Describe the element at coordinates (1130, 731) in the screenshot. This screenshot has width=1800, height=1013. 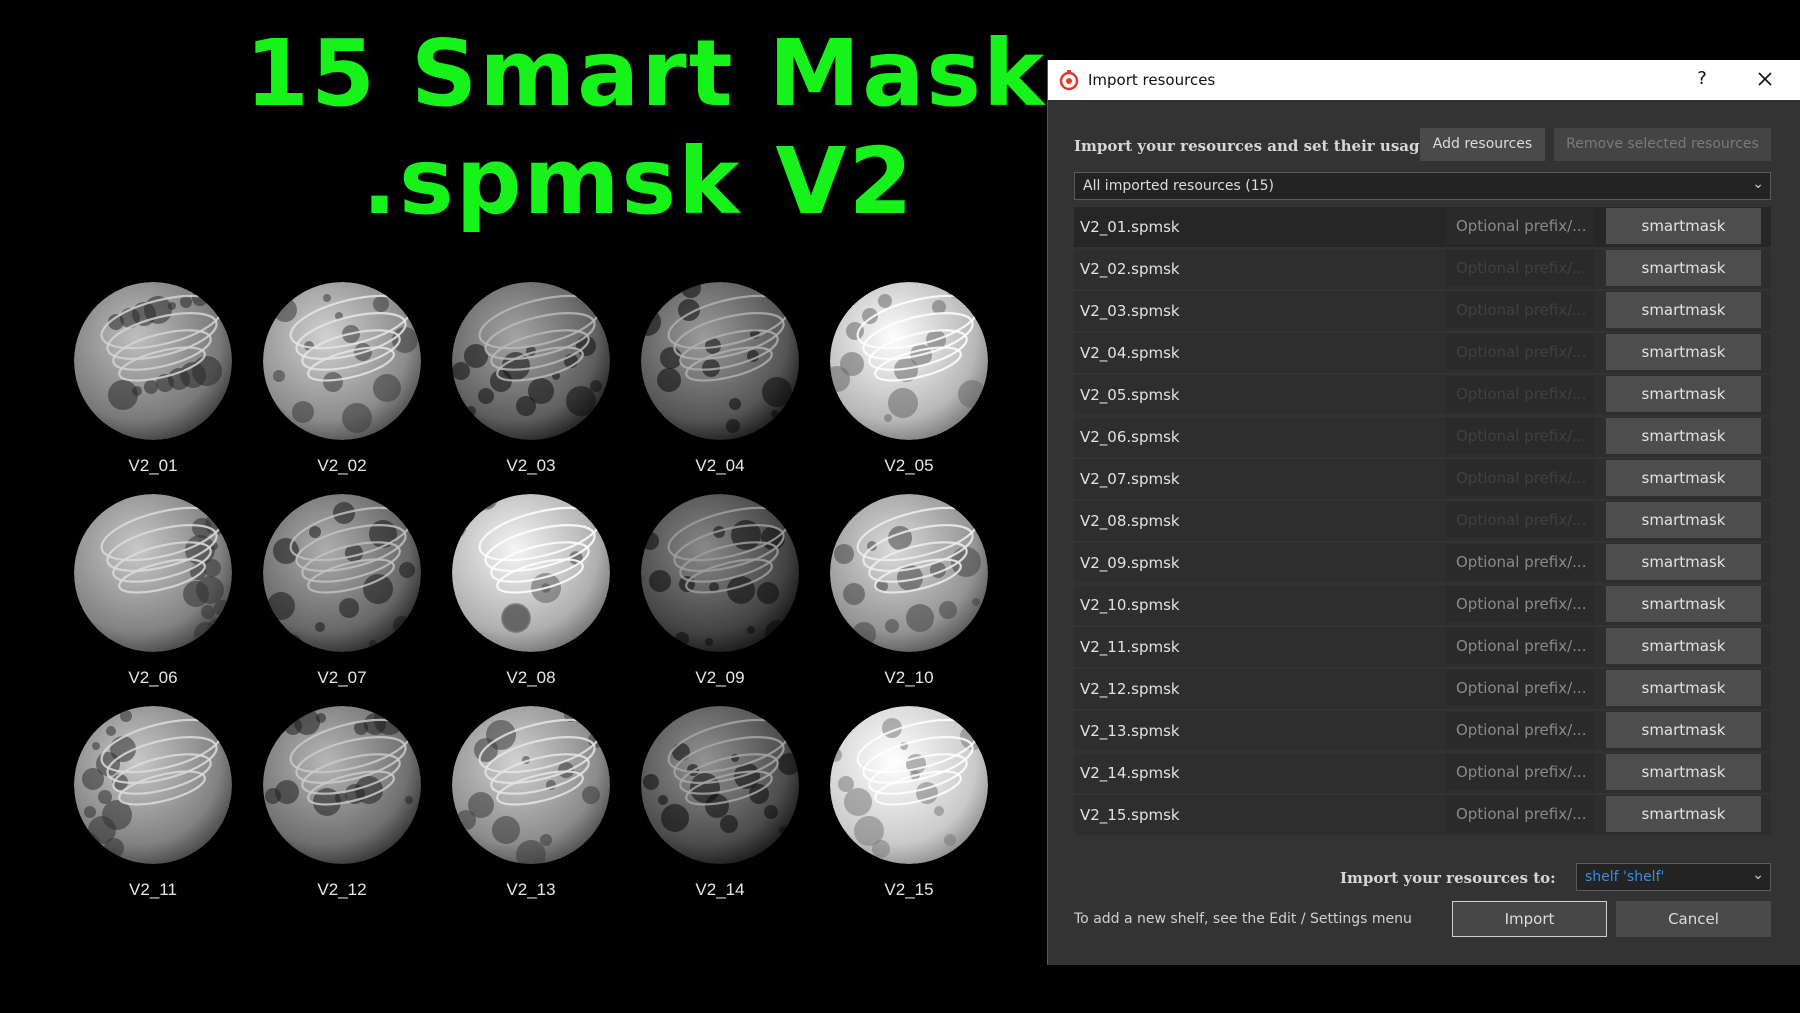
I see `resource-name: V2_13.spmsk` at that location.